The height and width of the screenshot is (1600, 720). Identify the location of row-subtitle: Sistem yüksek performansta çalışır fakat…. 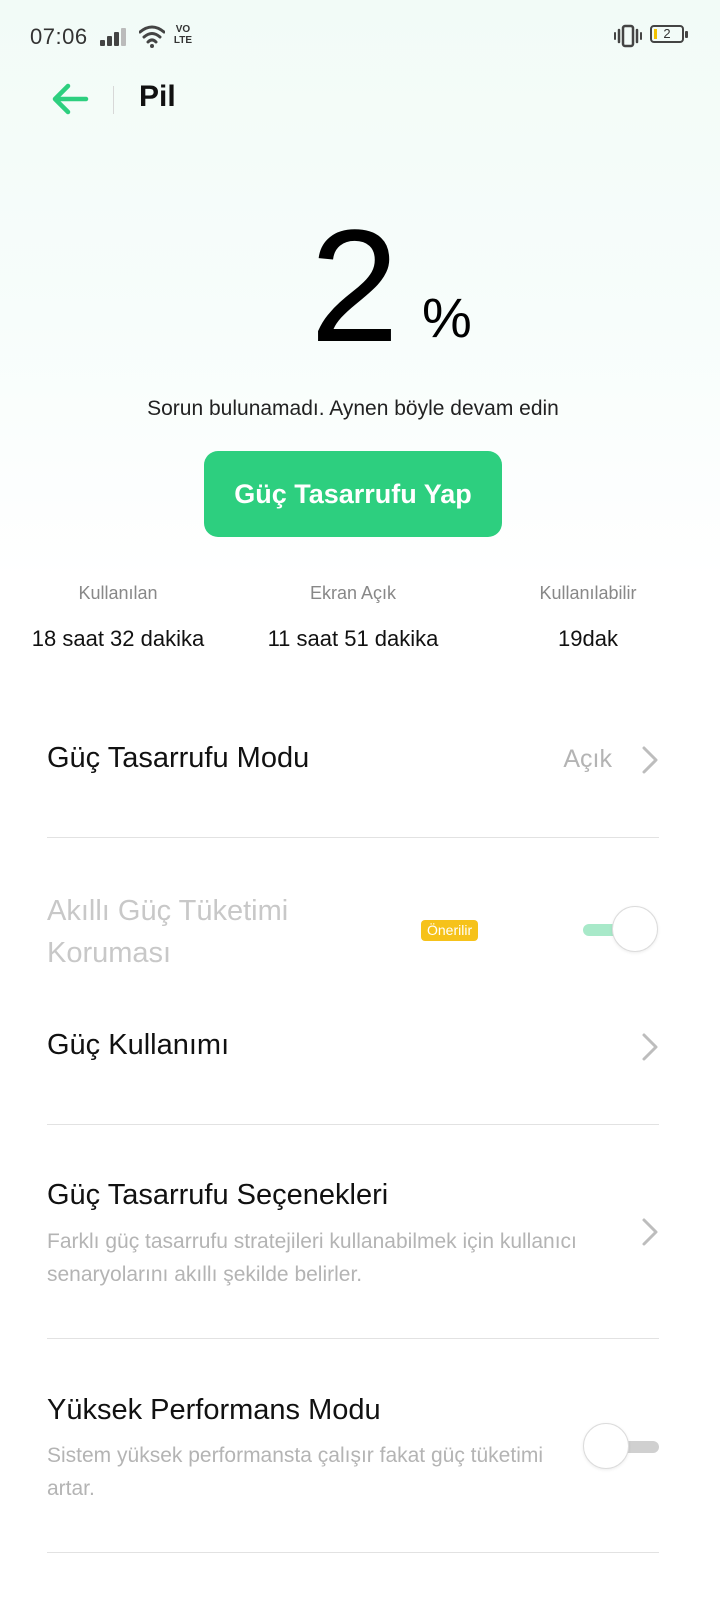
(295, 1472).